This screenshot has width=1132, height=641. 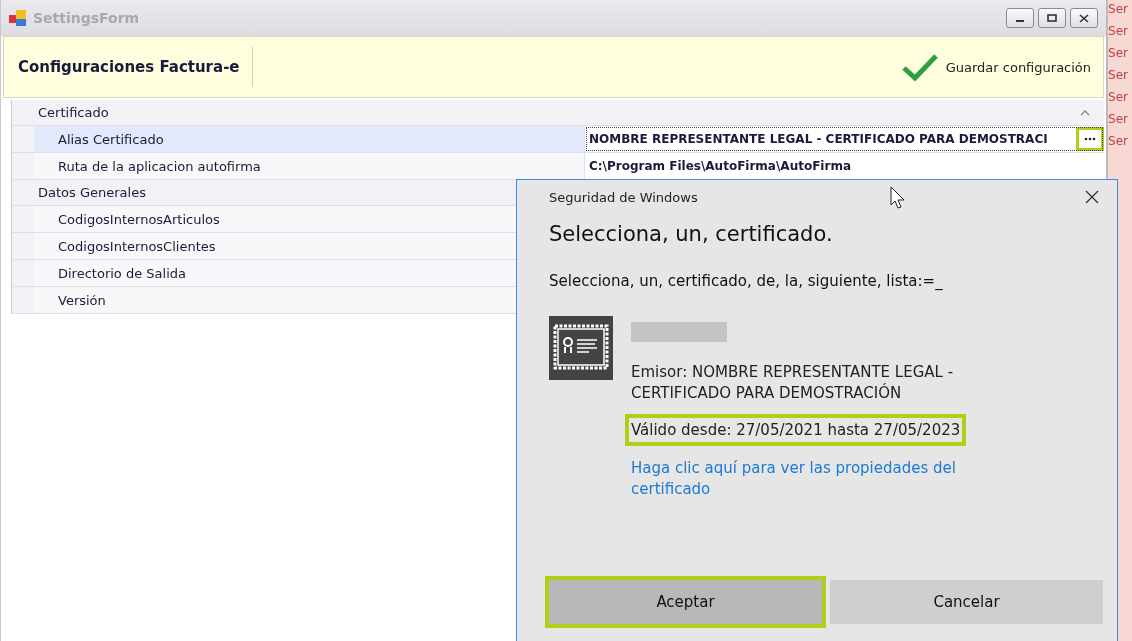 I want to click on mouse-cursor-icon, so click(x=898, y=198).